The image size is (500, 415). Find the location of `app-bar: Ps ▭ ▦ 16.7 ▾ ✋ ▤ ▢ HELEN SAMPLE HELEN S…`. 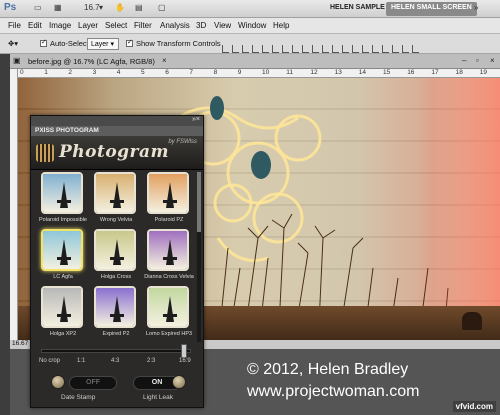

app-bar: Ps ▭ ▦ 16.7 ▾ ✋ ▤ ▢ HELEN SAMPLE HELEN S… is located at coordinates (250, 9).